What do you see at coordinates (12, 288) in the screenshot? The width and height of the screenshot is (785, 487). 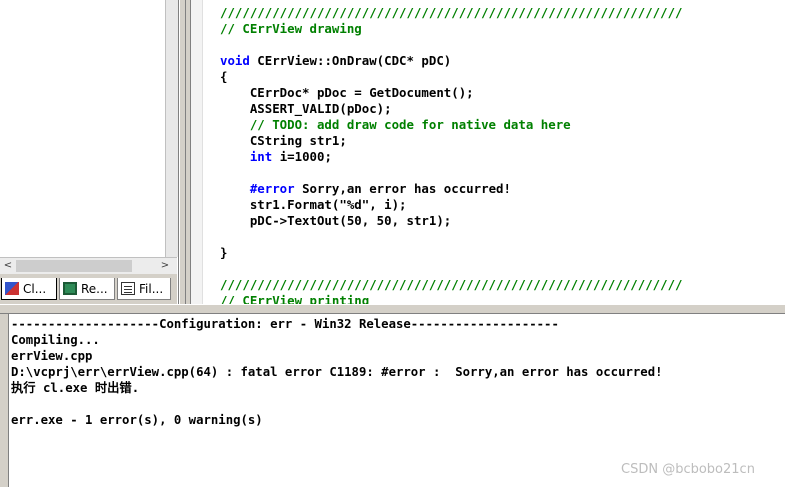 I see `class-view-icon` at bounding box center [12, 288].